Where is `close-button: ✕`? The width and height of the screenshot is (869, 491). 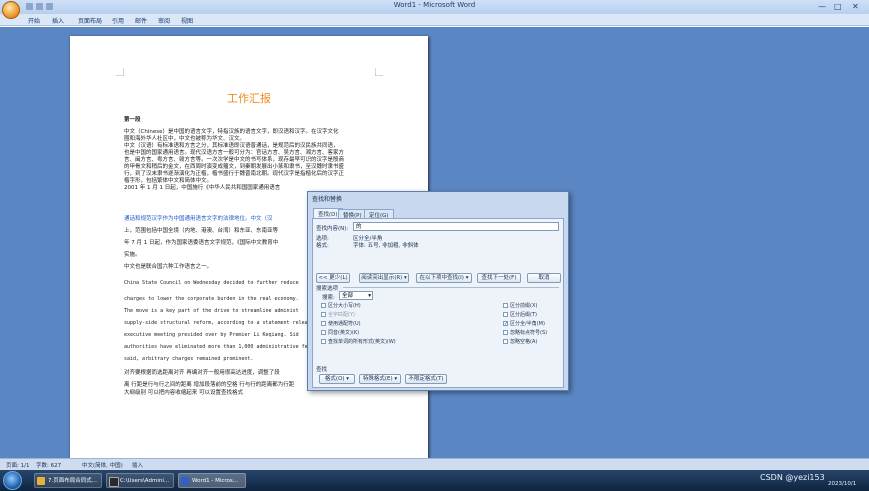 close-button: ✕ is located at coordinates (855, 6).